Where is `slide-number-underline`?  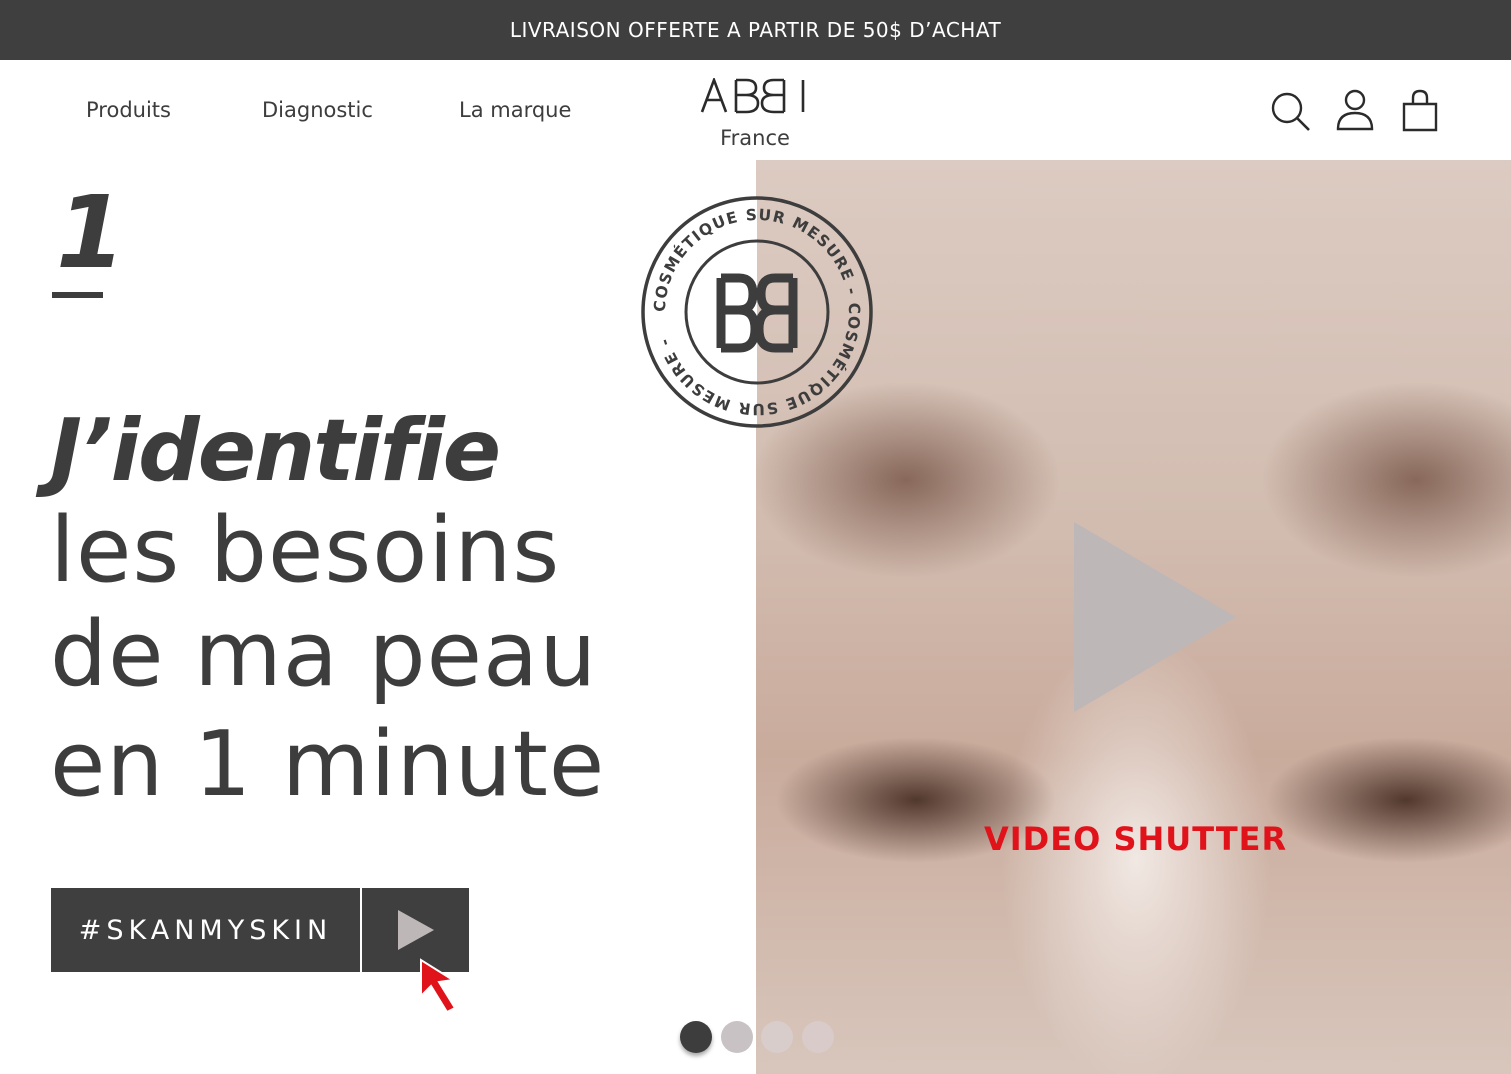 slide-number-underline is located at coordinates (77, 295).